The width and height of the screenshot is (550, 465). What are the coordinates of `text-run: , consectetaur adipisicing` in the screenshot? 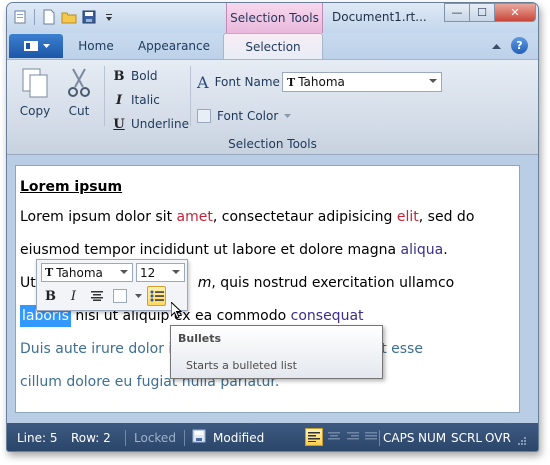 It's located at (304, 217).